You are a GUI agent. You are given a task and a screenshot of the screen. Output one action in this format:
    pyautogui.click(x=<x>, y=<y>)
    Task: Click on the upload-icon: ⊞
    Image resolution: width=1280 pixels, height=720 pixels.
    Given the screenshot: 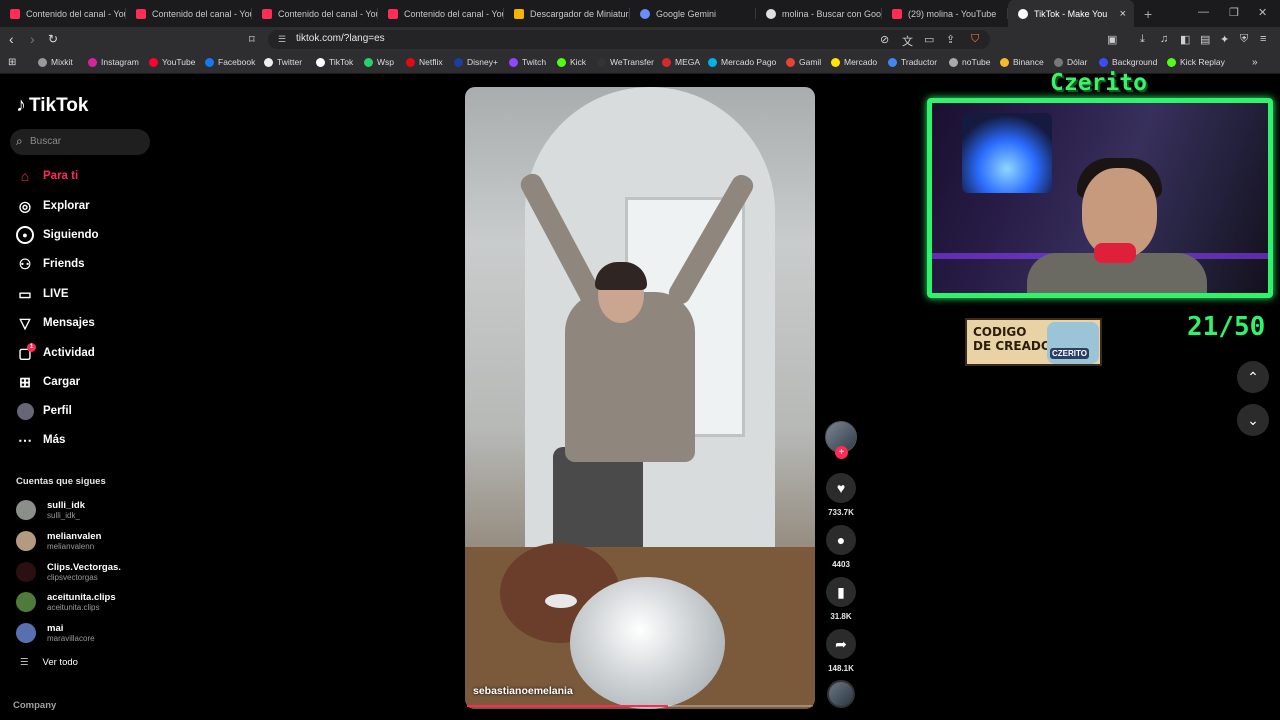 What is the action you would take?
    pyautogui.click(x=25, y=381)
    